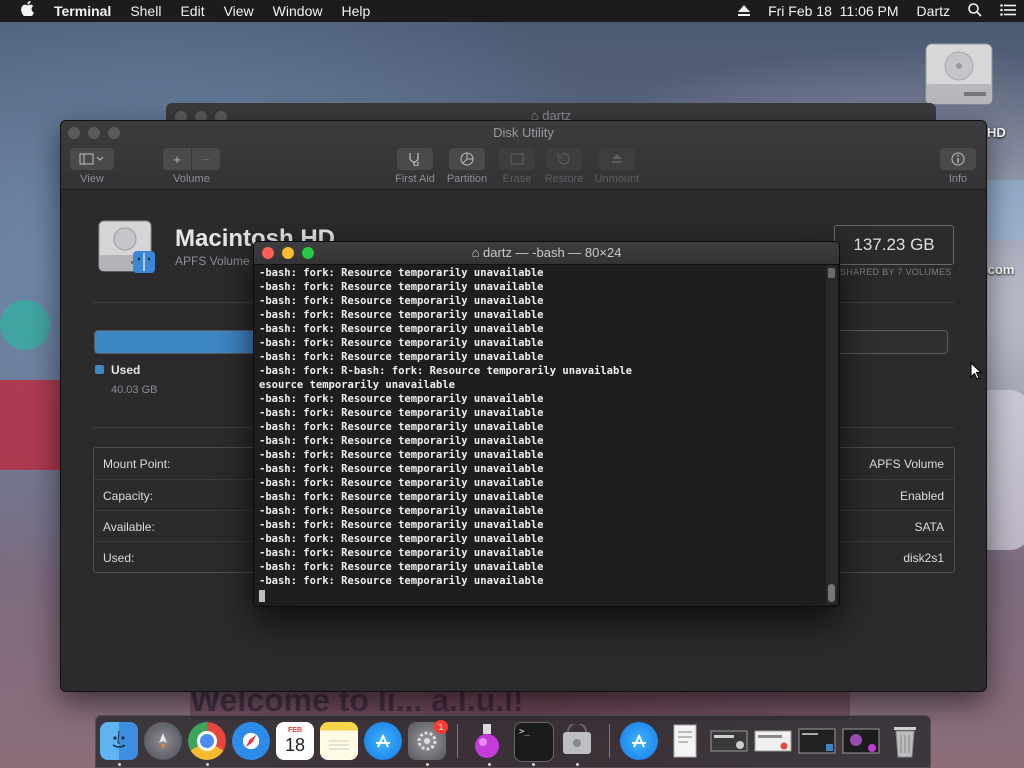  I want to click on info-icon, so click(958, 159).